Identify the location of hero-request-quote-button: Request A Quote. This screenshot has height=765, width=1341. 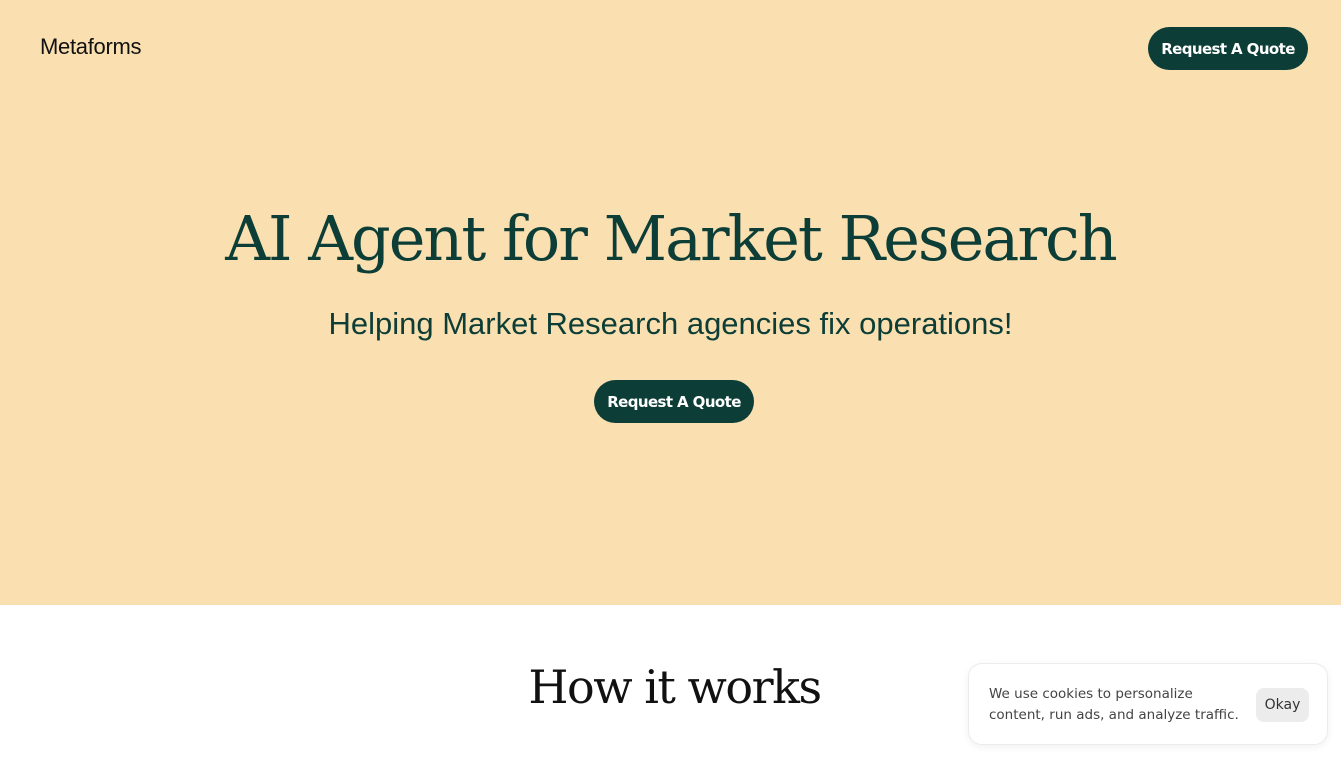
(674, 401).